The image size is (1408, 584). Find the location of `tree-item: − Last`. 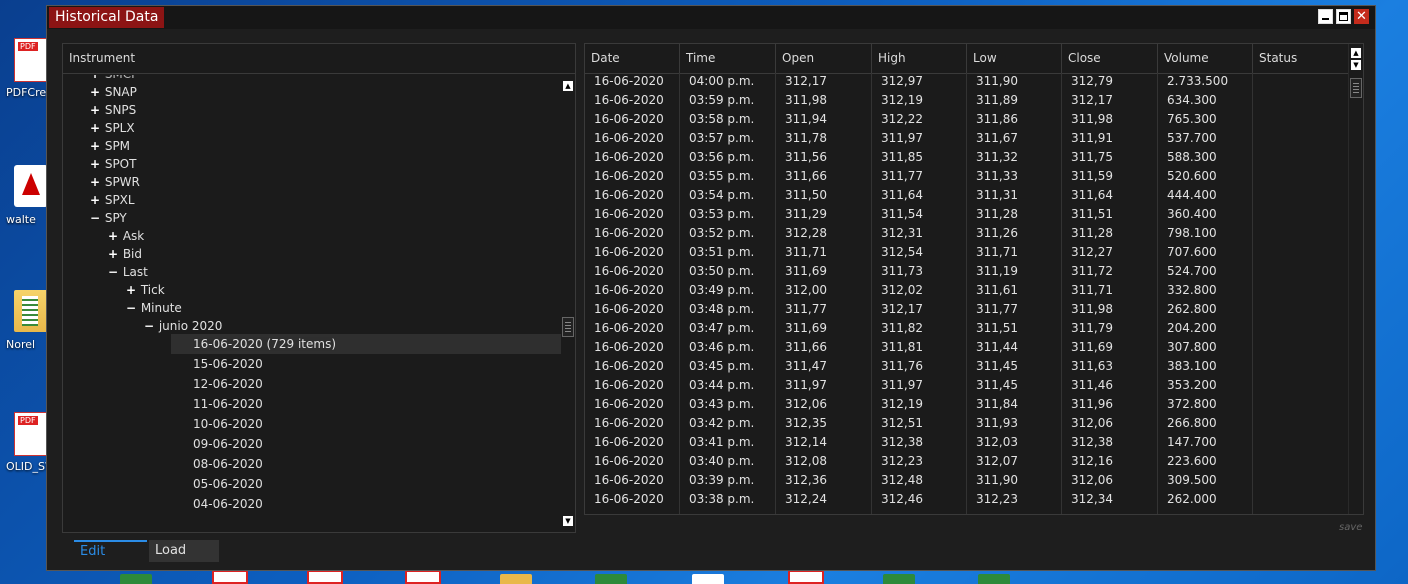

tree-item: − Last is located at coordinates (334, 272).